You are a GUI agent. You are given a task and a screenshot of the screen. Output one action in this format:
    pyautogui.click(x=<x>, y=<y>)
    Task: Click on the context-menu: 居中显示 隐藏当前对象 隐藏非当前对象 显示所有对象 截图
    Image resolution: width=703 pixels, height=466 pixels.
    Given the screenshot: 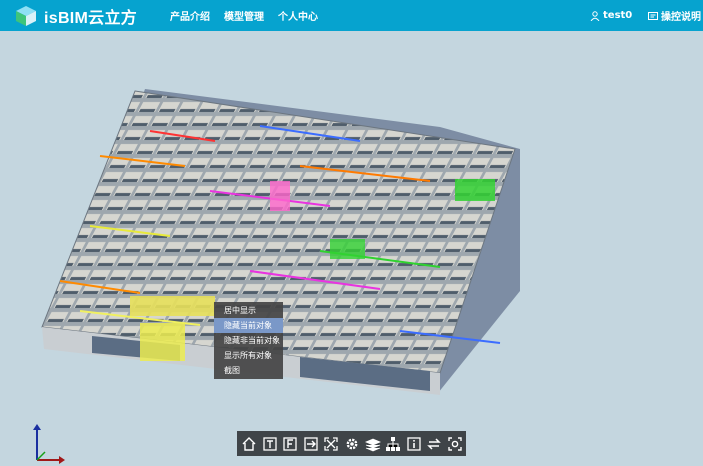 What is the action you would take?
    pyautogui.click(x=248, y=340)
    